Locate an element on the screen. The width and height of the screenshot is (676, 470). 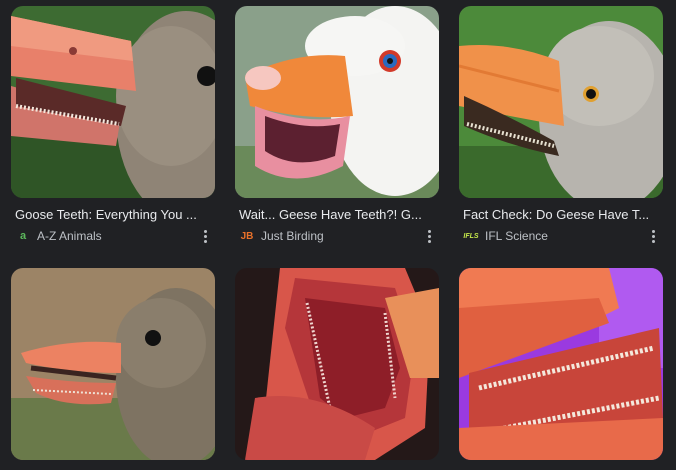
just-birding-favicon-icon: JB is located at coordinates (247, 236).